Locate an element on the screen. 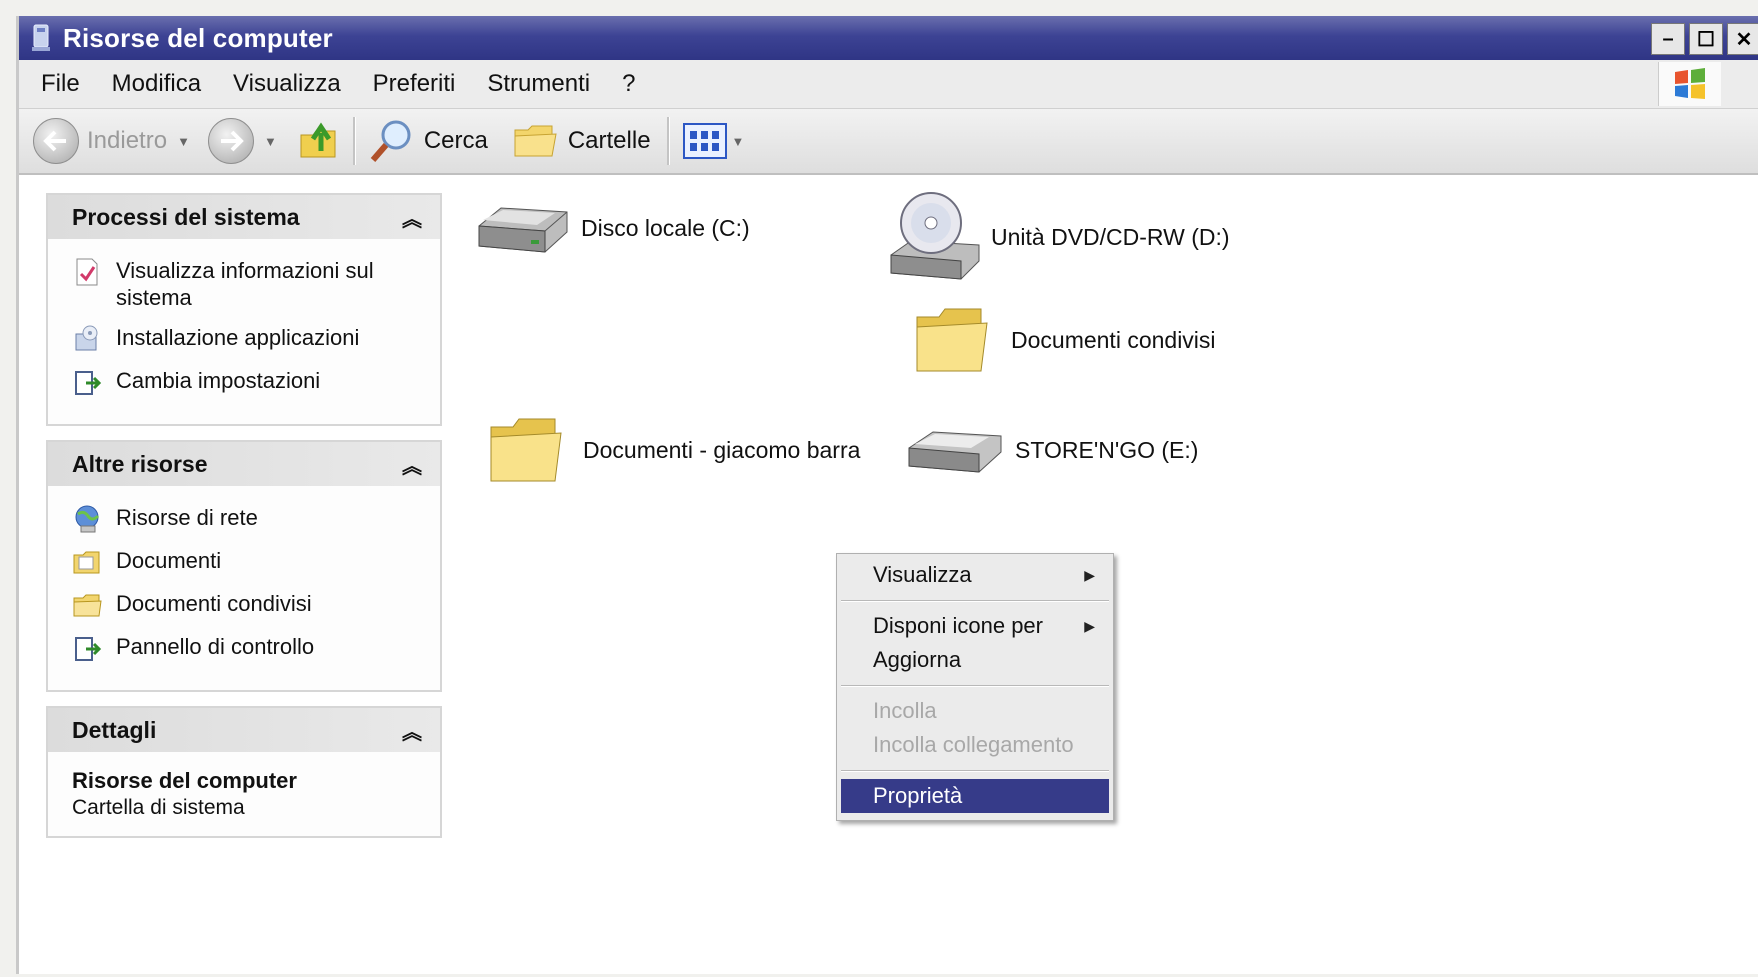  place-label: Pannello di controllo is located at coordinates (215, 646).